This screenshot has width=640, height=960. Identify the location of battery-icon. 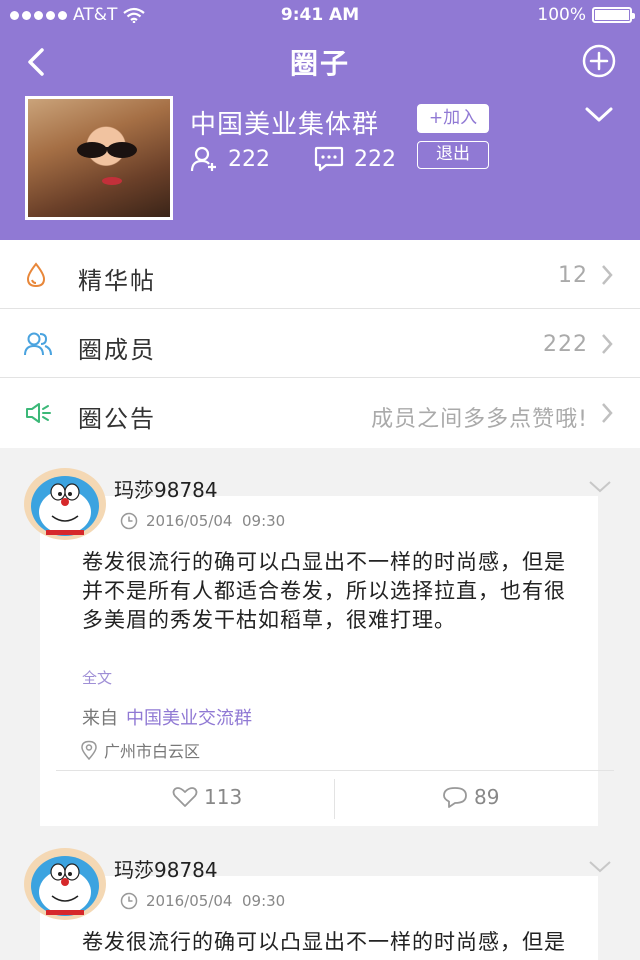
(613, 15).